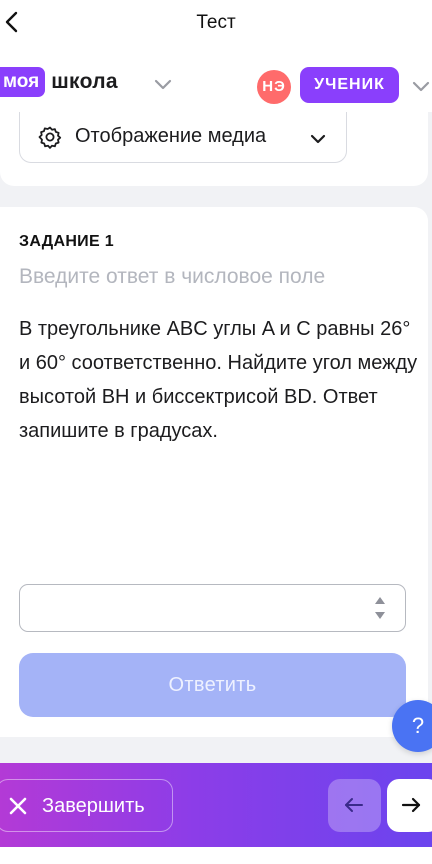 The height and width of the screenshot is (864, 432). Describe the element at coordinates (66, 241) in the screenshot. I see `task-title: ЗАДАНИЕ 1` at that location.